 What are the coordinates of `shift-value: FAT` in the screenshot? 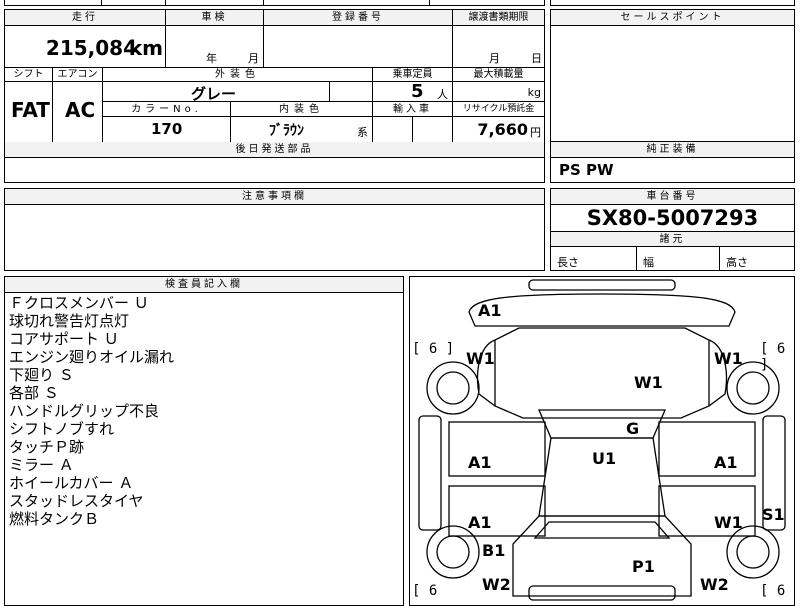 It's located at (30, 110).